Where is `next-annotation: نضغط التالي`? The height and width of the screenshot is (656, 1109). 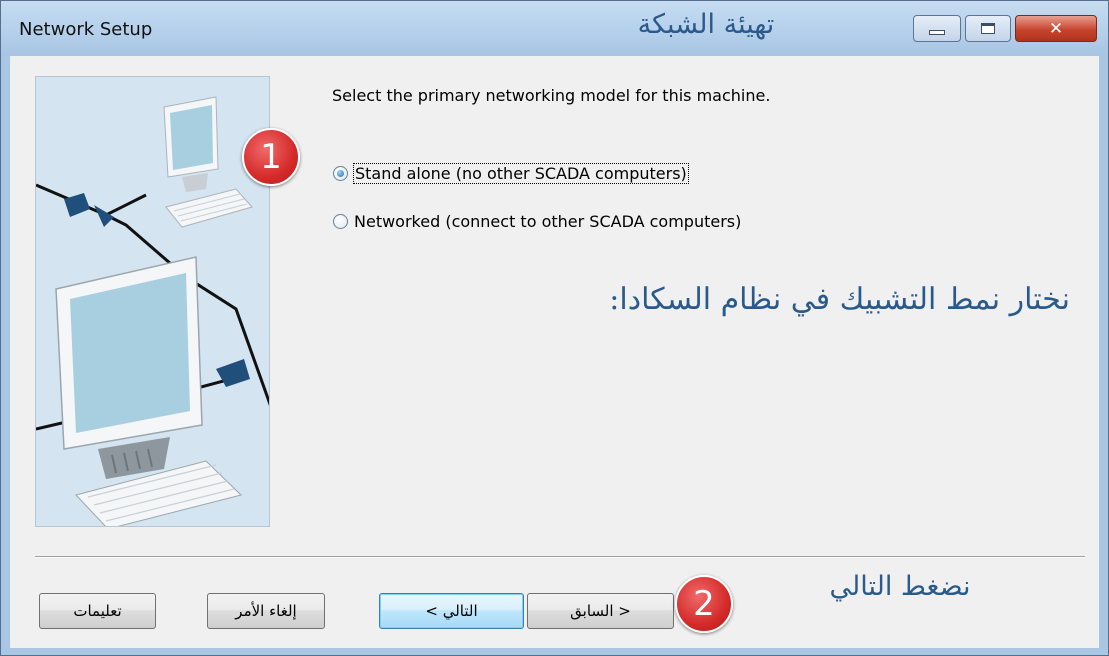
next-annotation: نضغط التالي is located at coordinates (900, 586).